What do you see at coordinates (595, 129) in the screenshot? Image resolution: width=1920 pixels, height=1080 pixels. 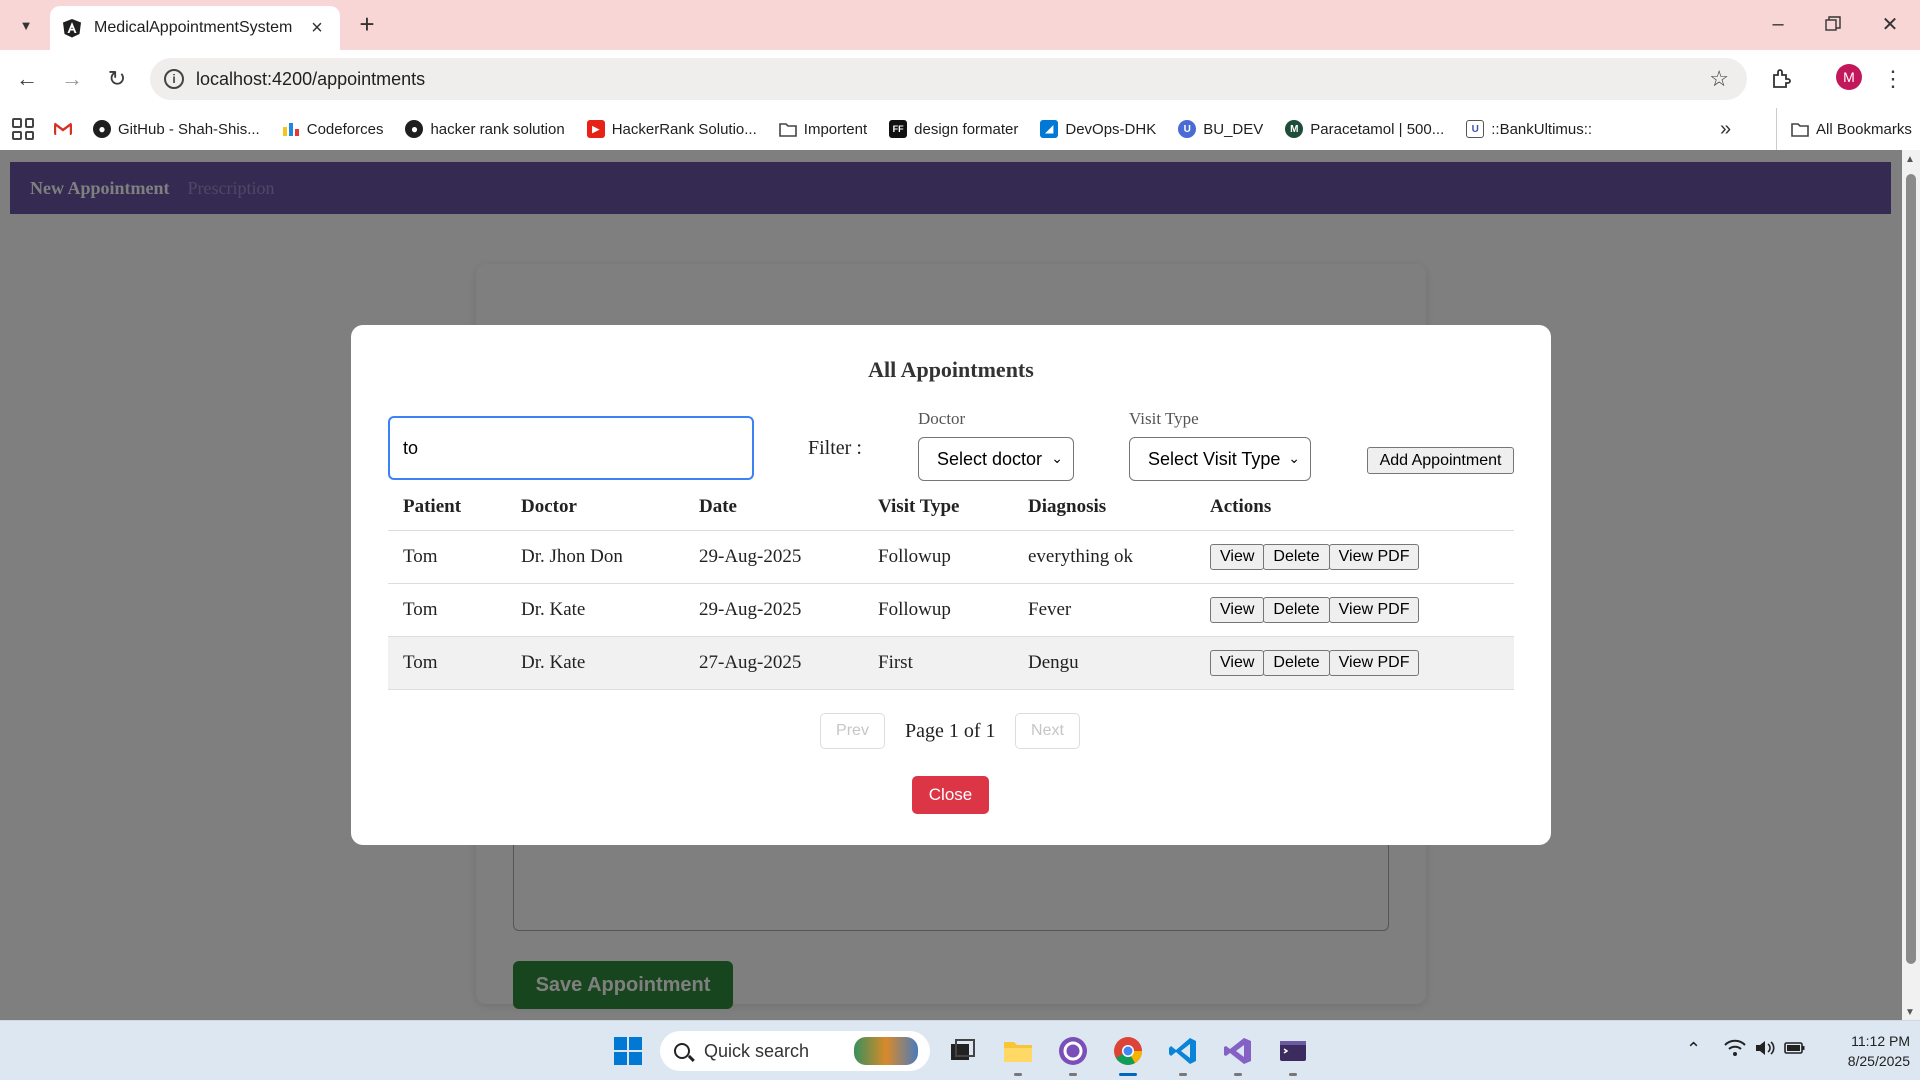 I see `youtube-icon: ▶` at bounding box center [595, 129].